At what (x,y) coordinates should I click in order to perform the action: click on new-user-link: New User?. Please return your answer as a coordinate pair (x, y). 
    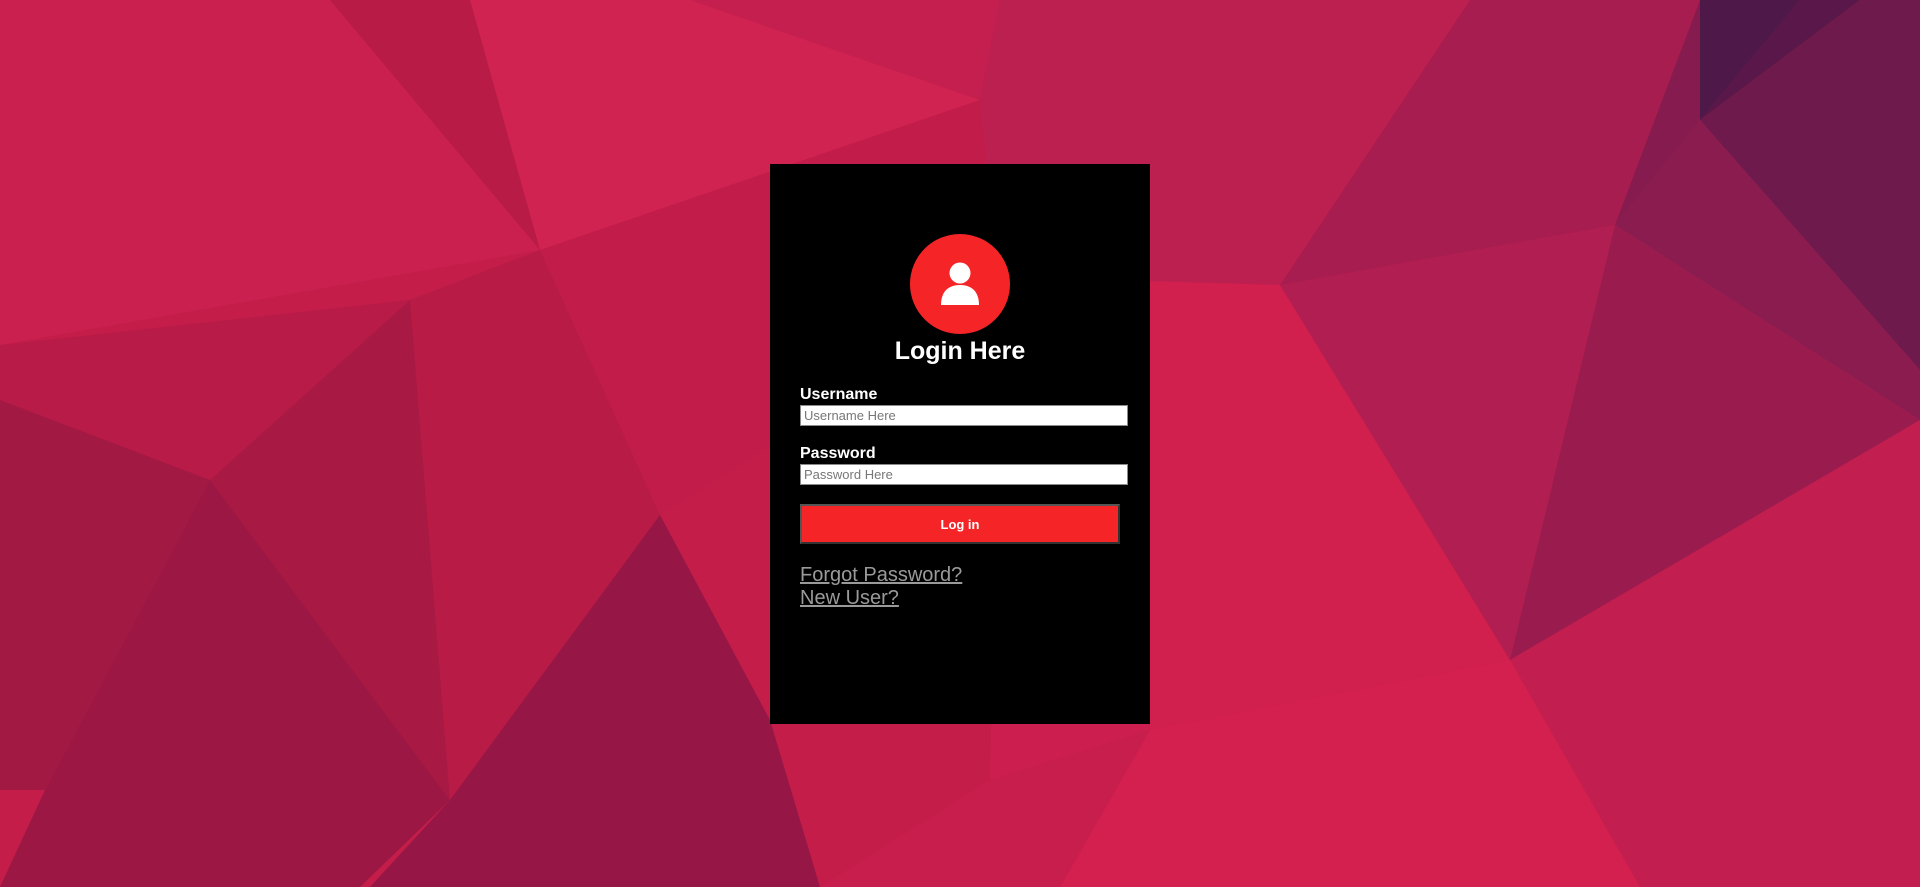
    Looking at the image, I should click on (849, 598).